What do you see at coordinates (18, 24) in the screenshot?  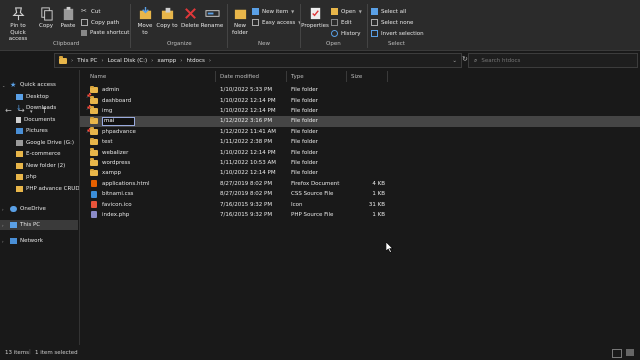 I see `pin-to-quick-access-button: Pin to Quick access` at bounding box center [18, 24].